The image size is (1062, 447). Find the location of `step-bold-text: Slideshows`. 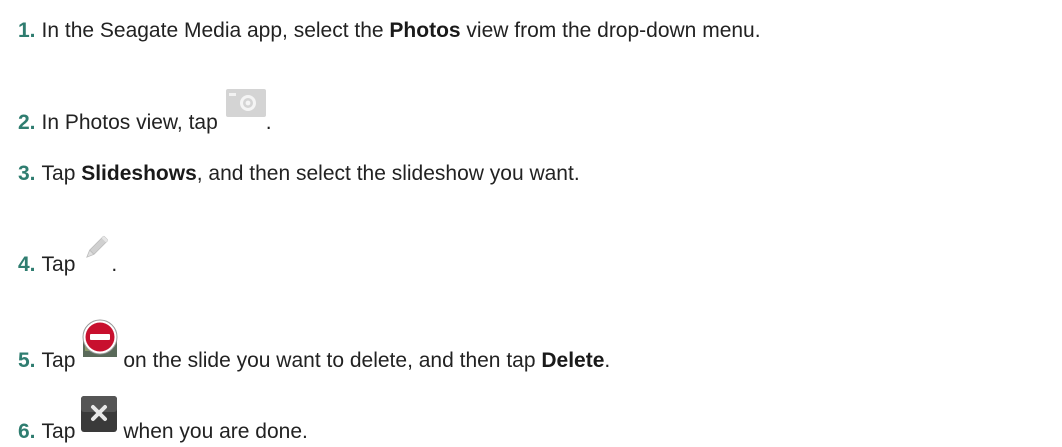

step-bold-text: Slideshows is located at coordinates (139, 173).